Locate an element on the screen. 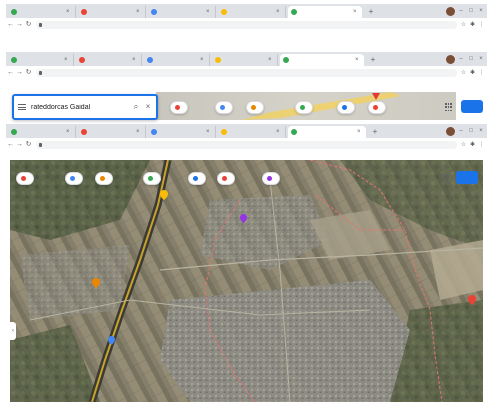  window-controls: – □ × is located at coordinates (465, 131).